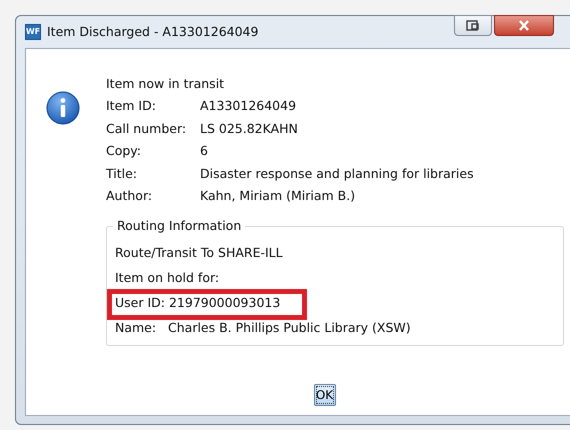 This screenshot has height=430, width=570. I want to click on field-label: Copy:, so click(124, 151).